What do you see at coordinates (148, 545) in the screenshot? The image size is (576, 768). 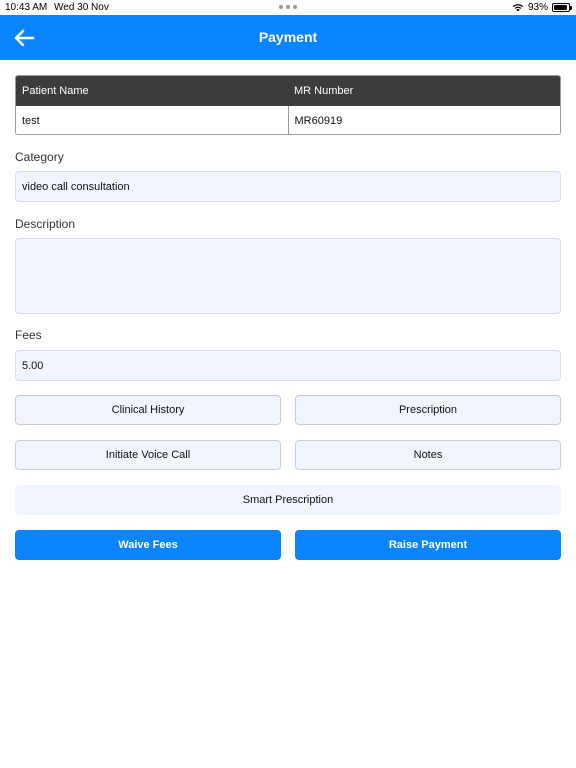 I see `waive-fees-button: Waive Fees` at bounding box center [148, 545].